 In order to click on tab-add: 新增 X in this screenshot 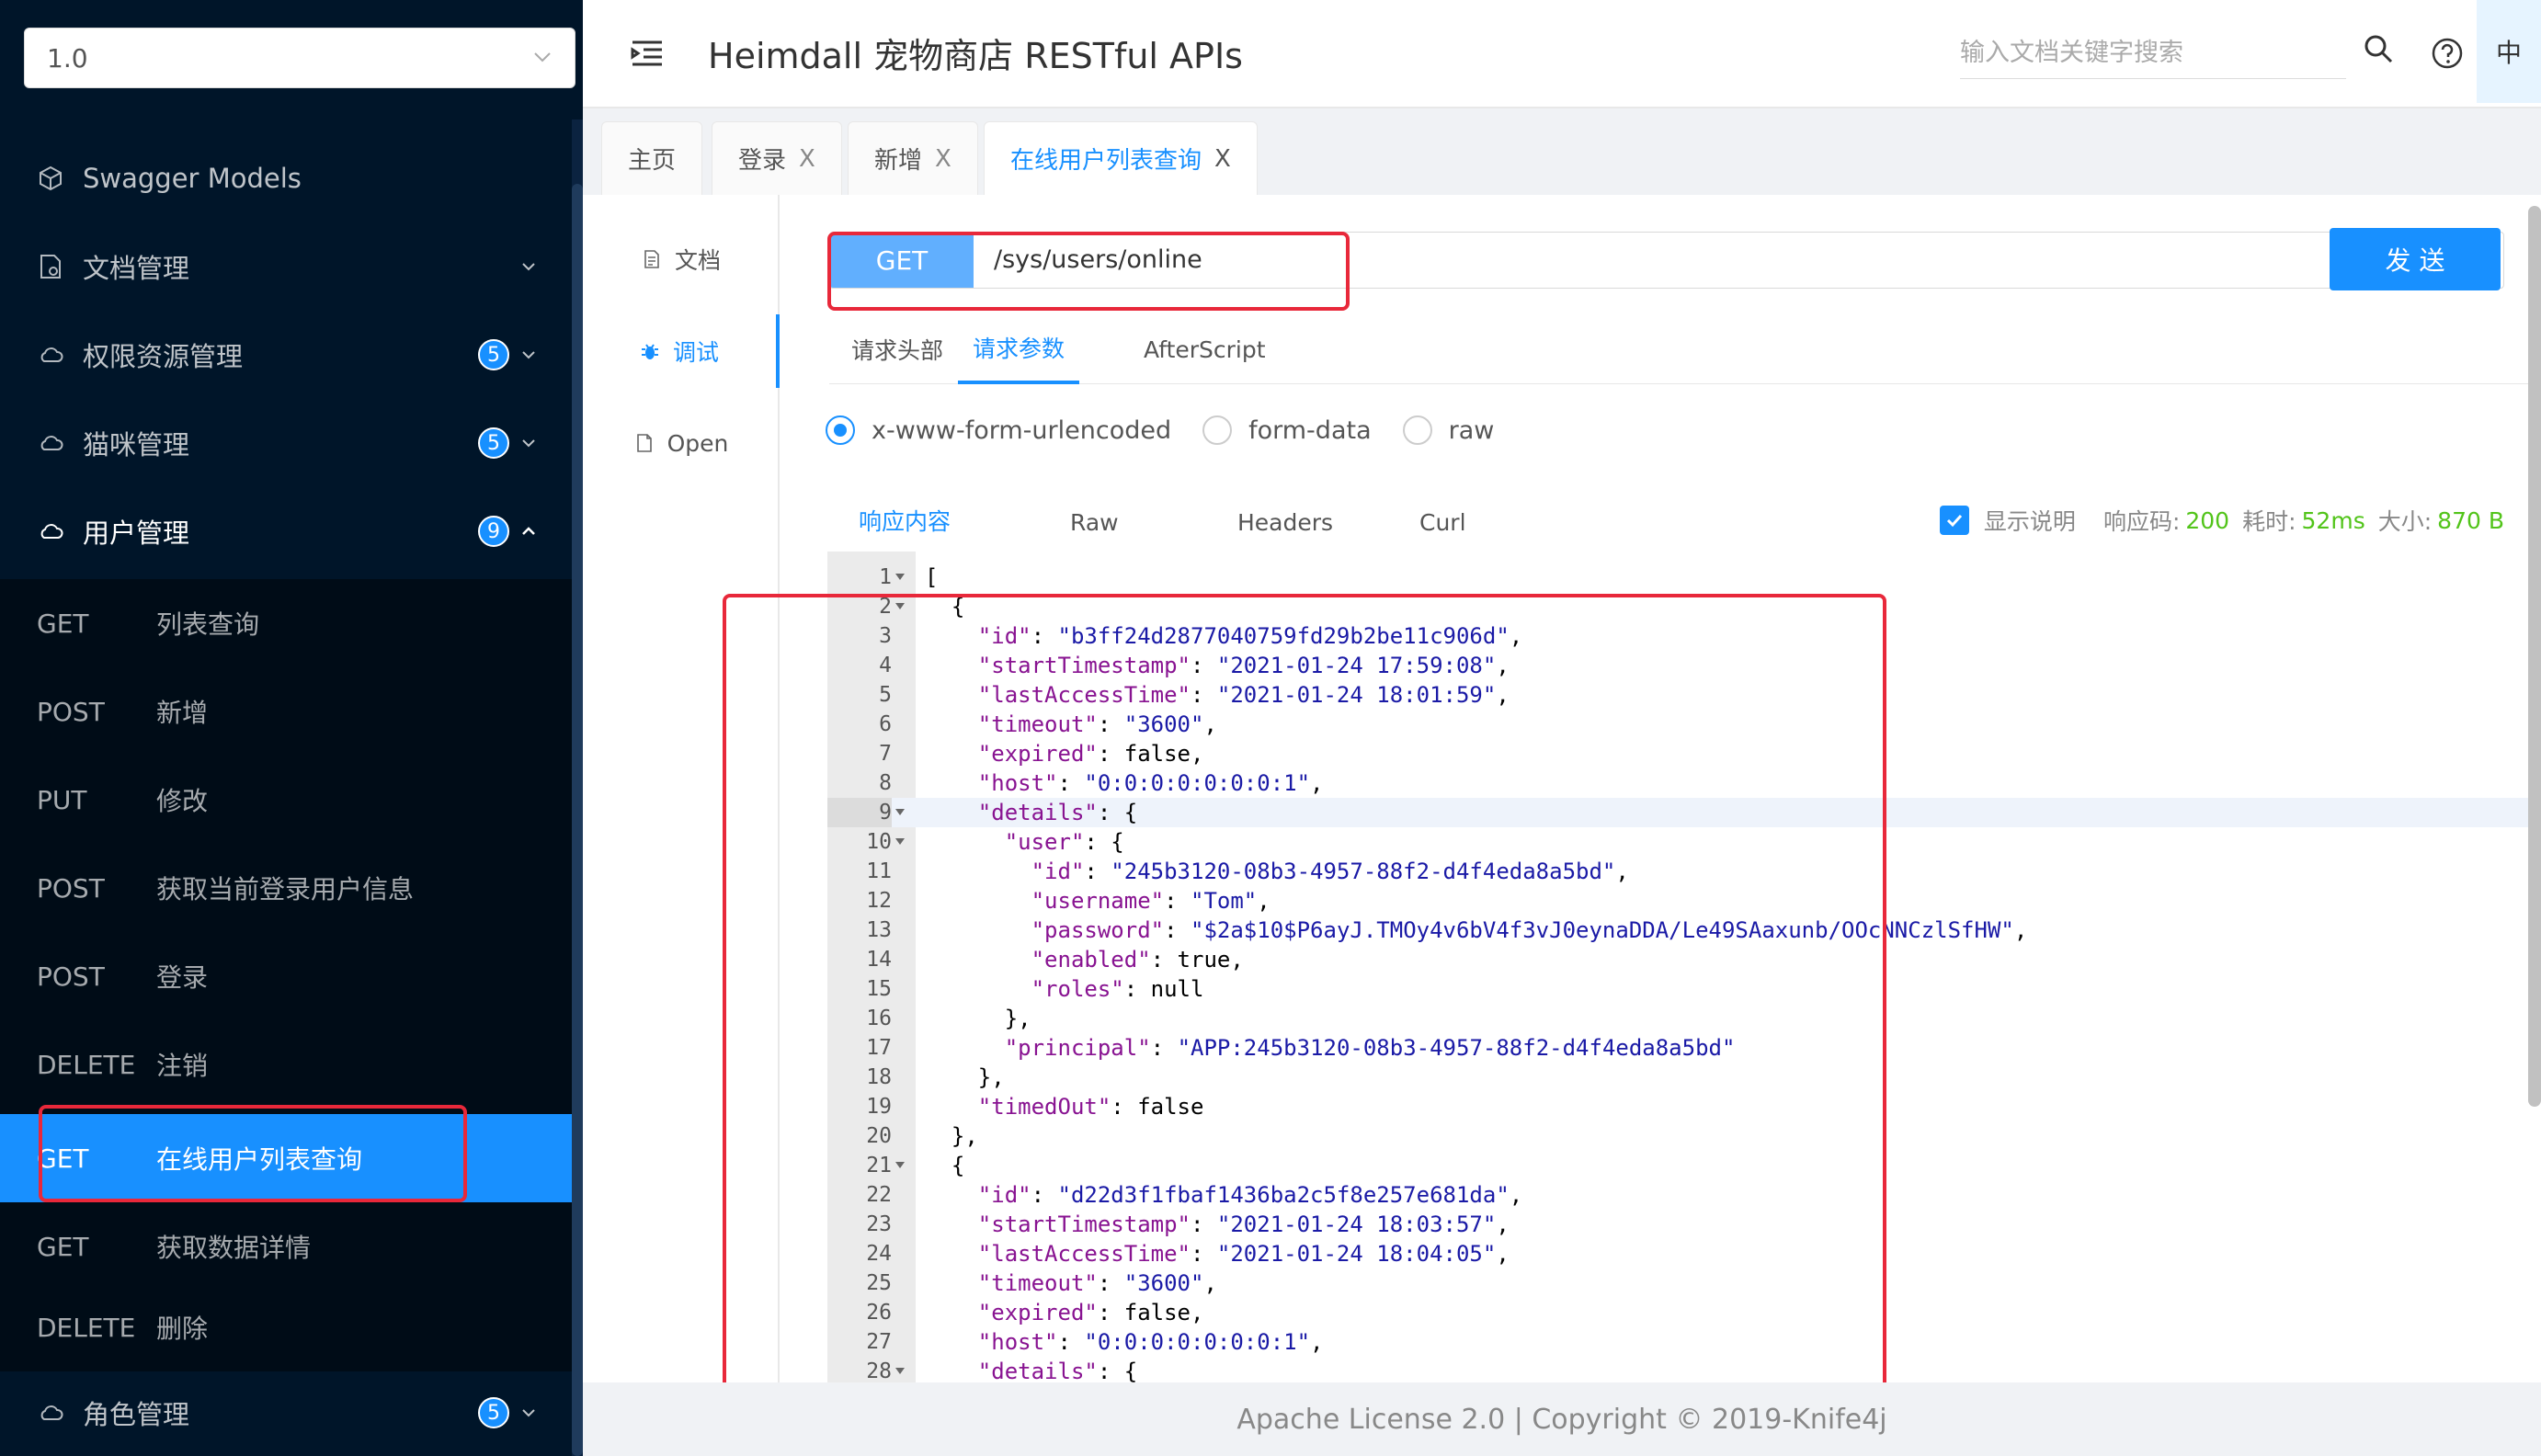, I will do `click(913, 158)`.